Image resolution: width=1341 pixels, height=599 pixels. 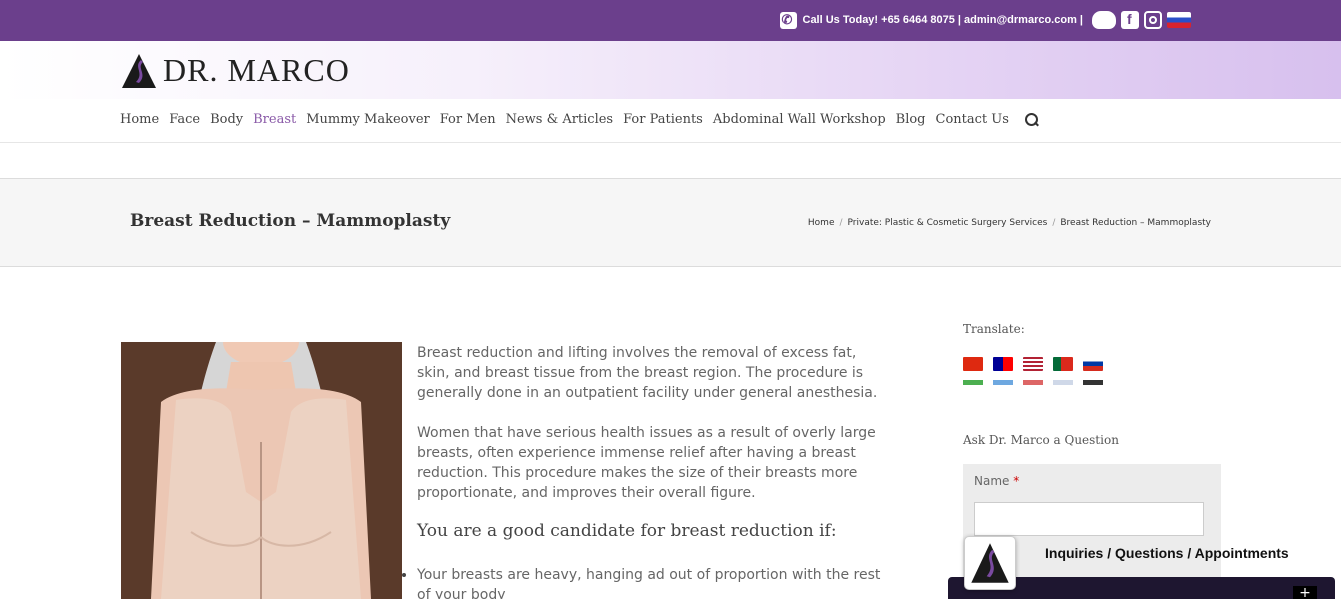 What do you see at coordinates (274, 119) in the screenshot?
I see `nav-item-breast: Breast` at bounding box center [274, 119].